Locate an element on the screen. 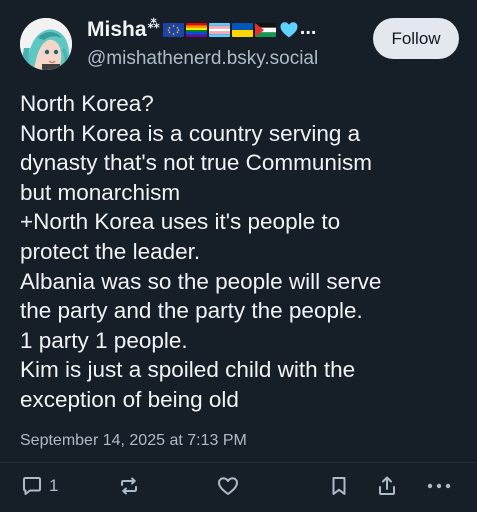  post-text-line: protect the leader. is located at coordinates (110, 251).